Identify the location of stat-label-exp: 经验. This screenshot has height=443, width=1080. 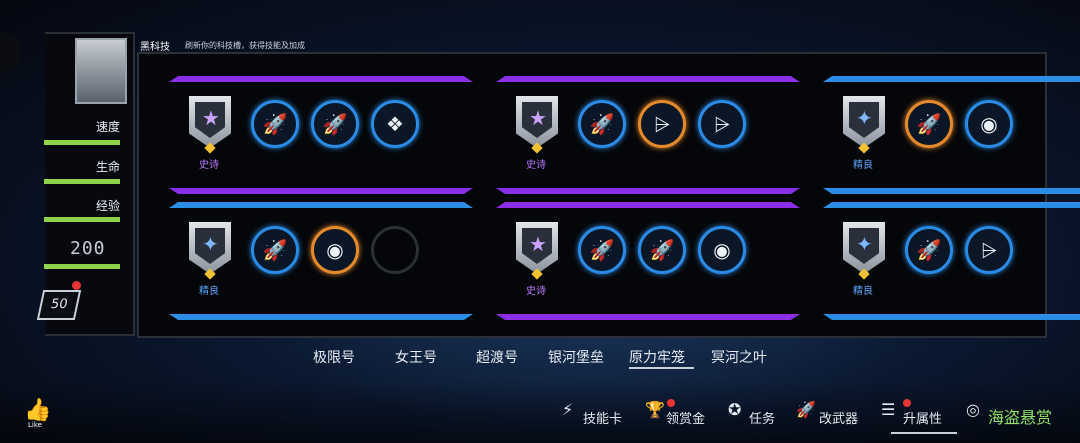
(108, 206).